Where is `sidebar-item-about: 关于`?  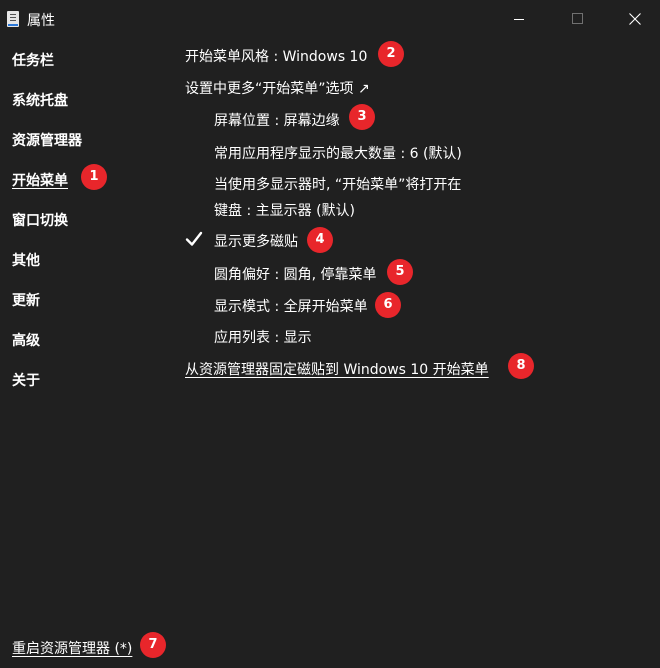 sidebar-item-about: 关于 is located at coordinates (26, 380).